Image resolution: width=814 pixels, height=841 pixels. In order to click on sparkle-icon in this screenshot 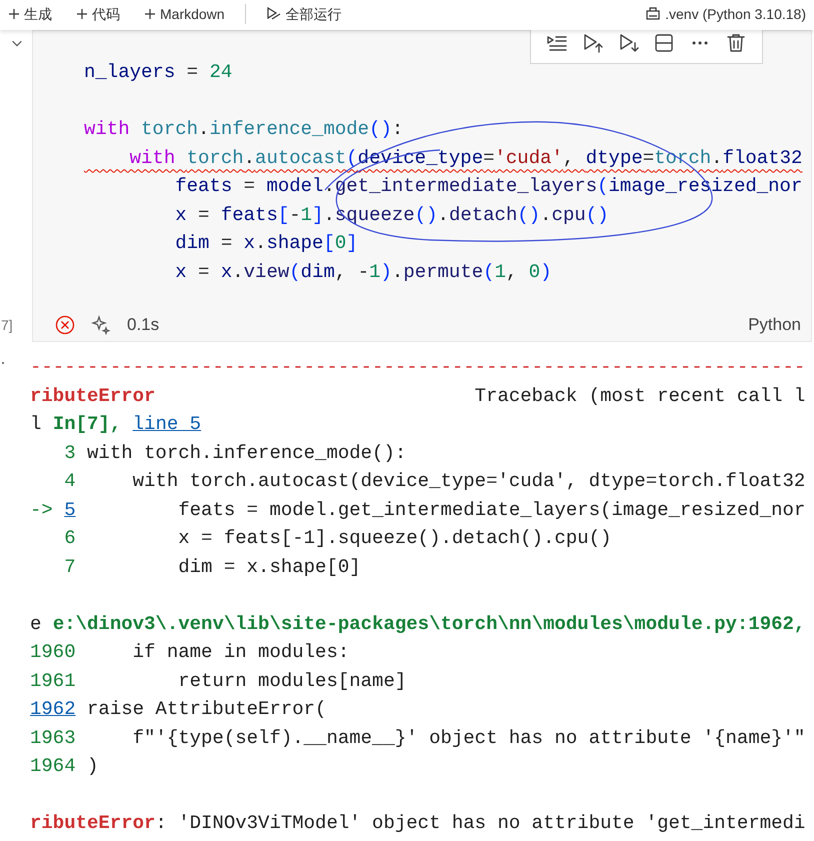, I will do `click(101, 325)`.